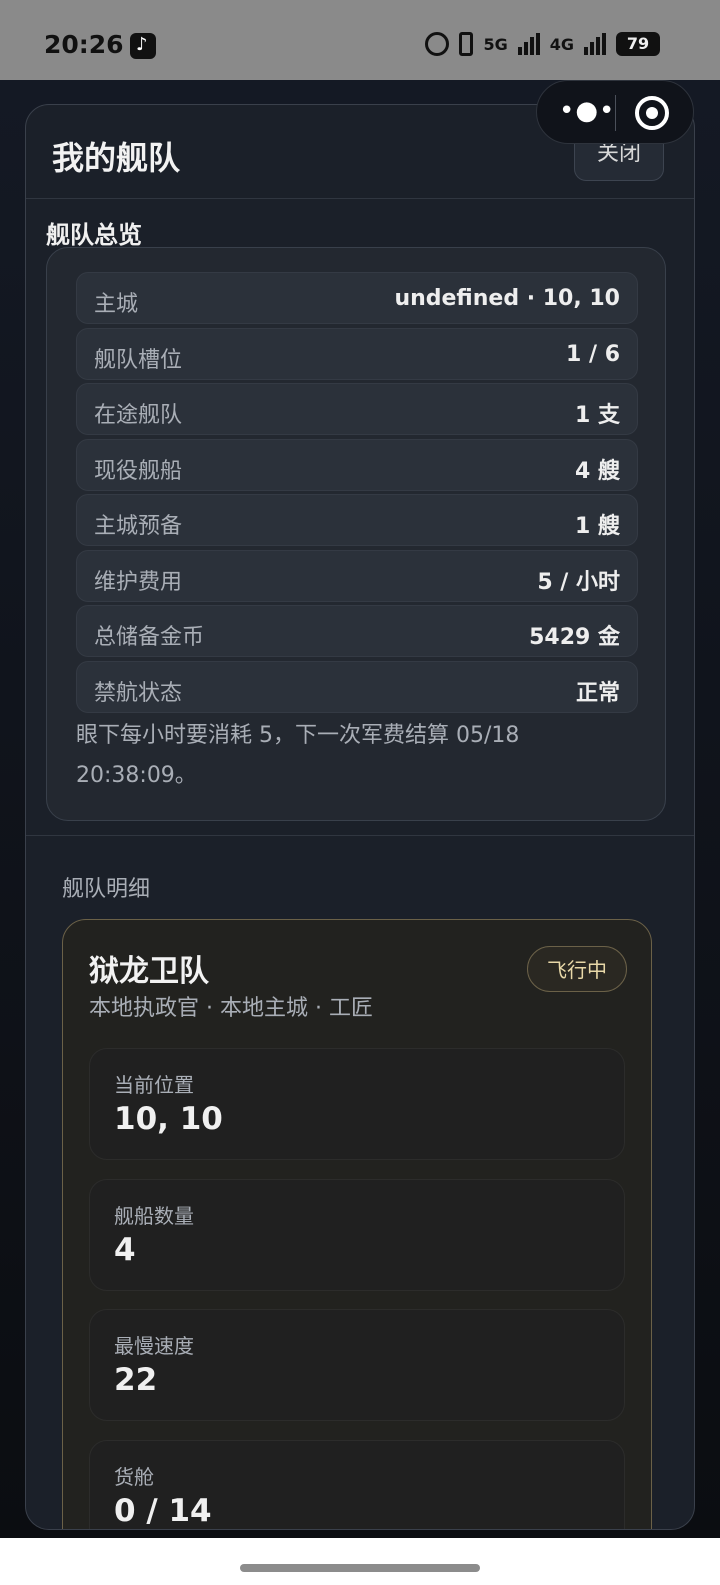  I want to click on capsule-divider, so click(615, 113).